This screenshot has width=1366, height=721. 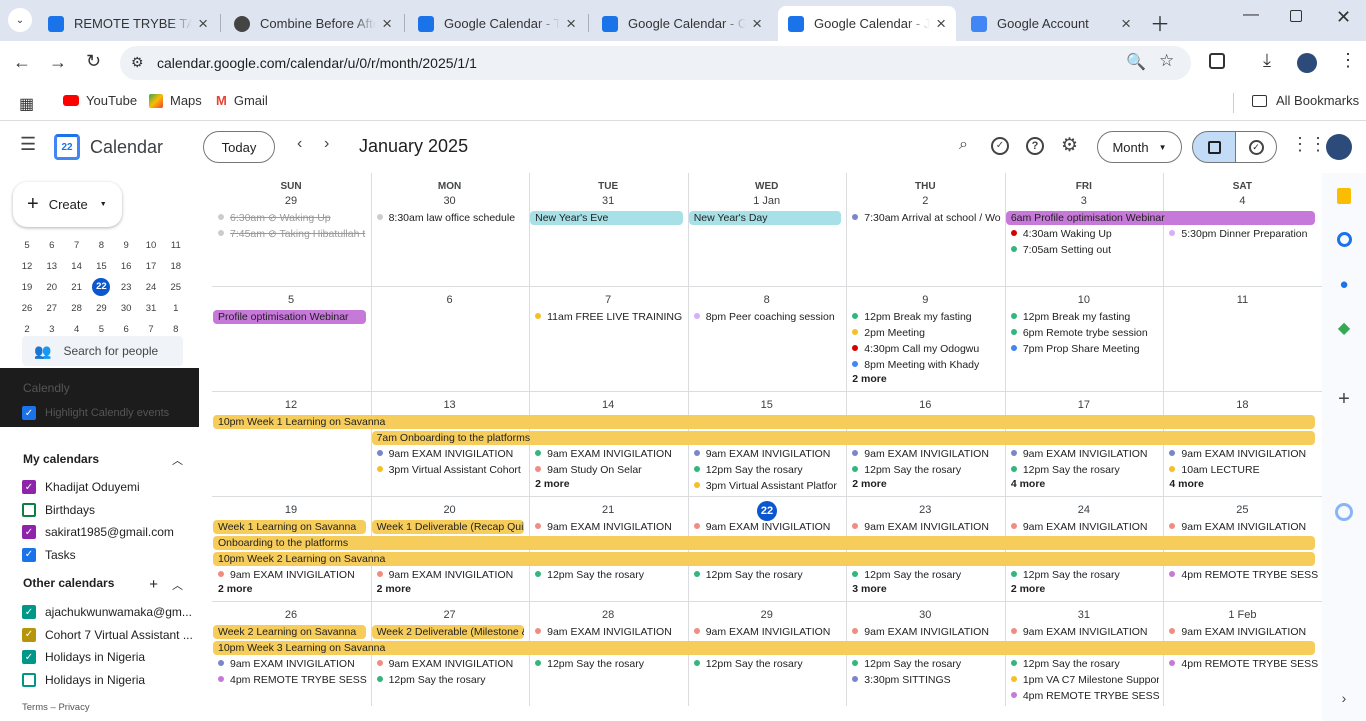 What do you see at coordinates (608, 510) in the screenshot?
I see `day-number: 21` at bounding box center [608, 510].